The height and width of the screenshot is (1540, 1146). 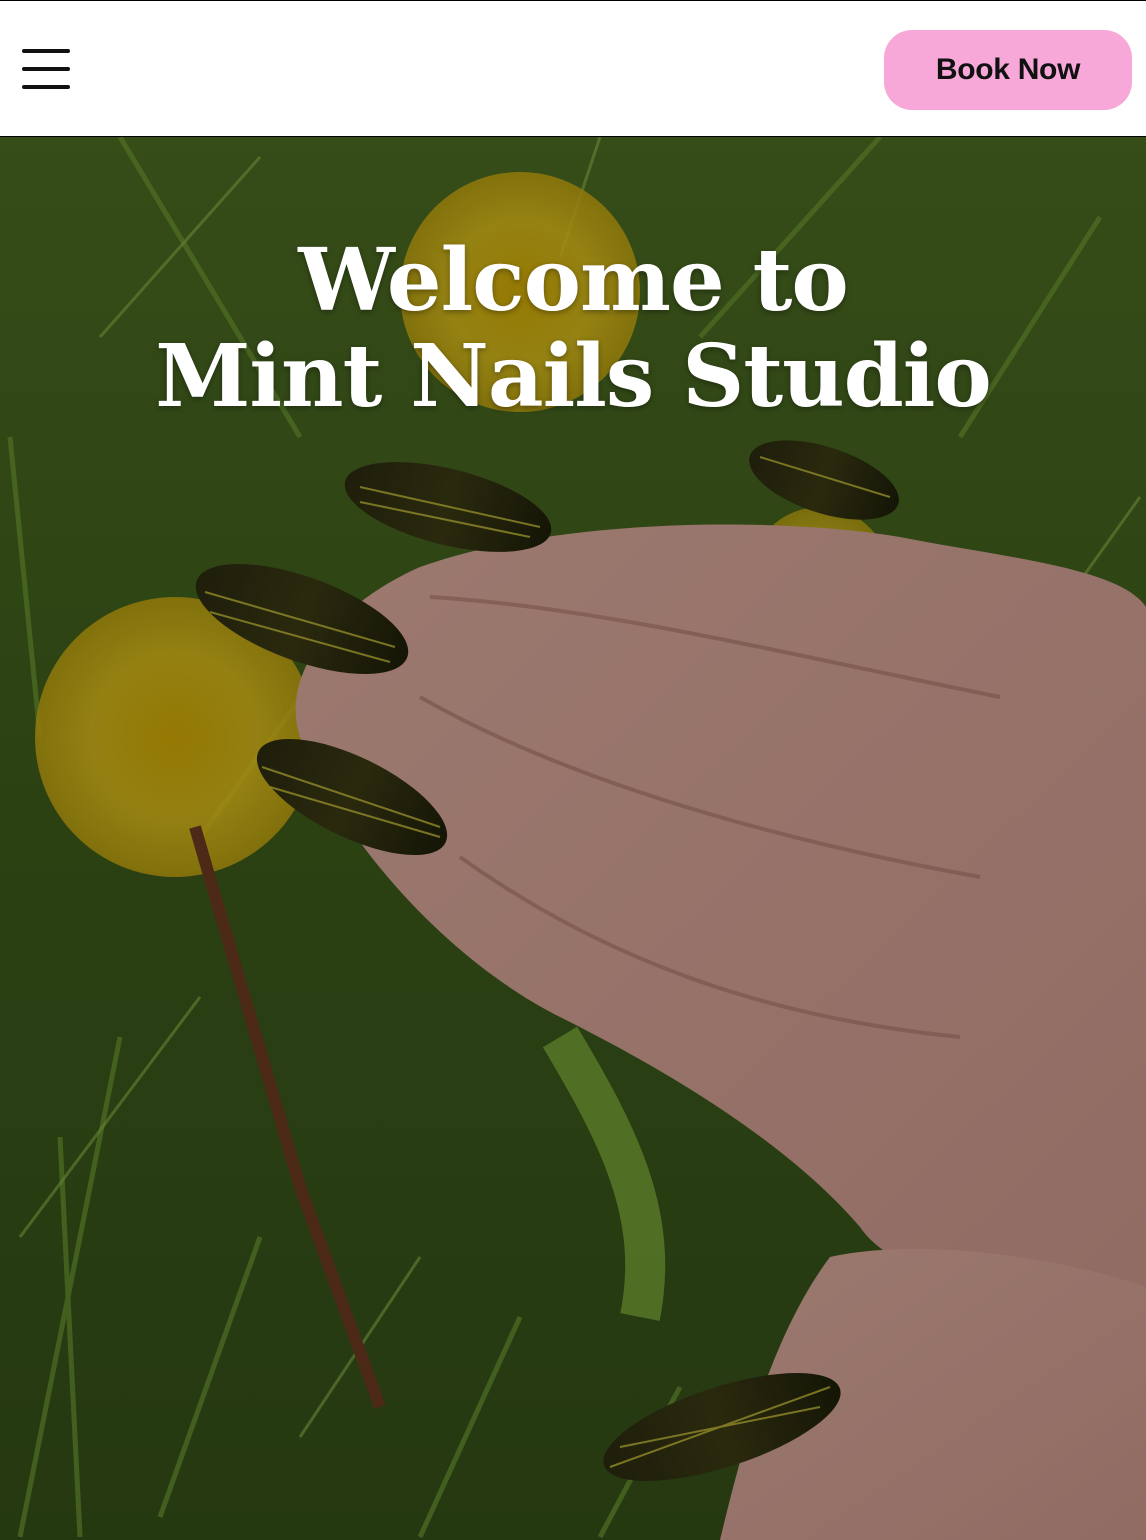 I want to click on hamburger-menu-icon, so click(x=46, y=69).